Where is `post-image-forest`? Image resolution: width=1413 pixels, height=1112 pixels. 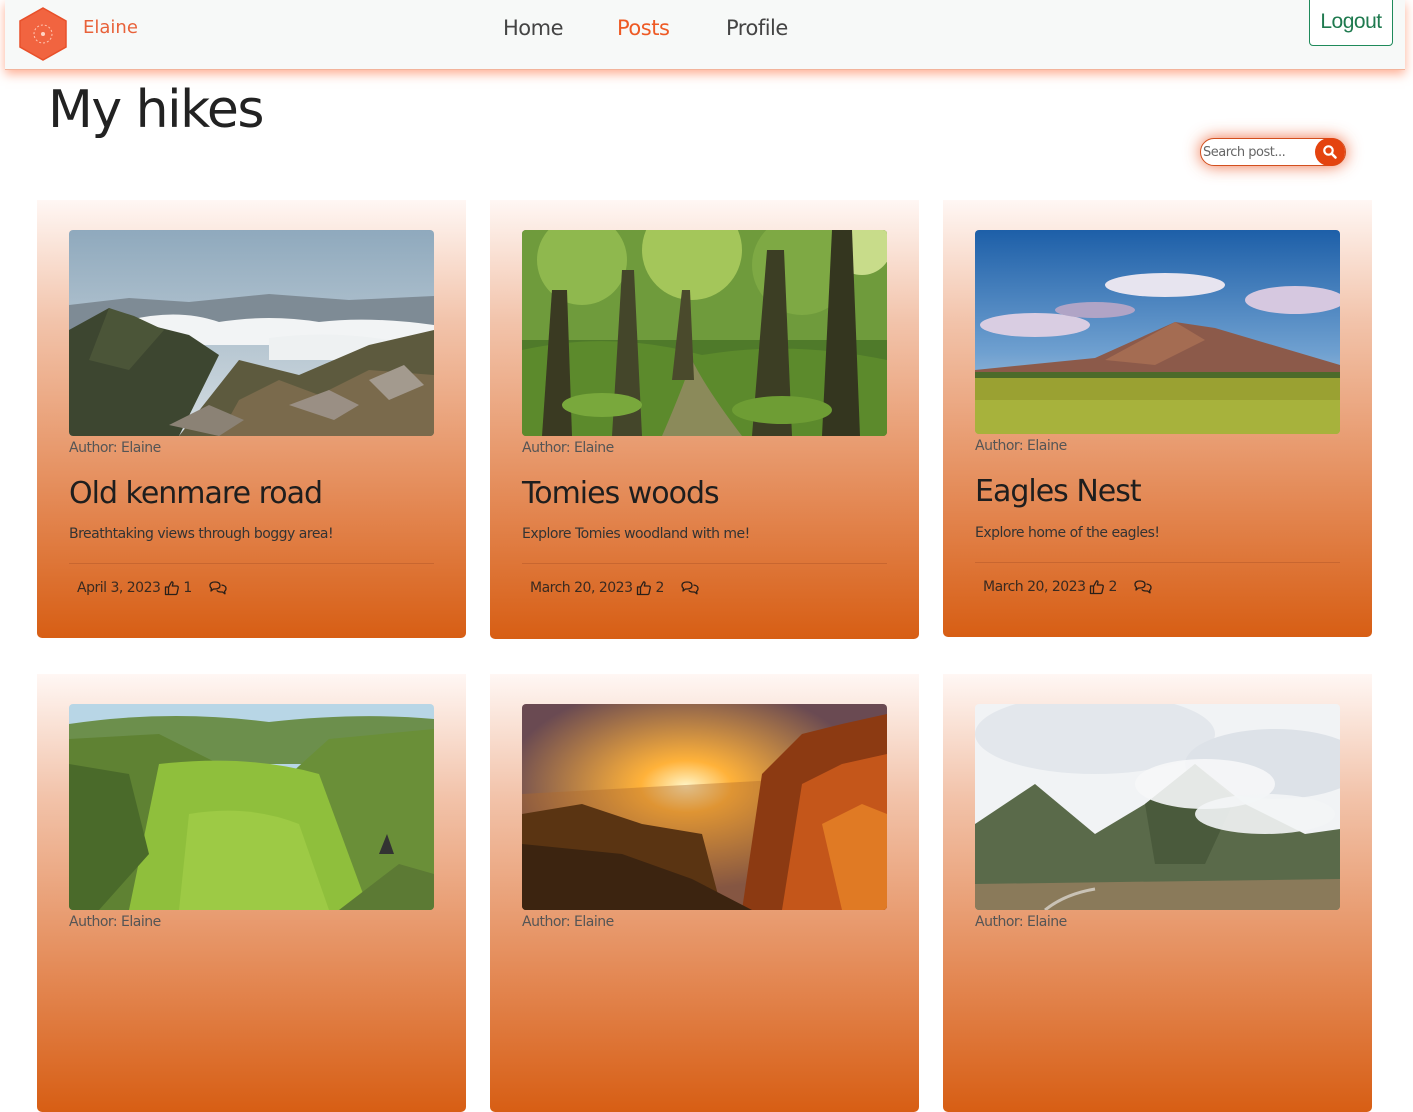
post-image-forest is located at coordinates (704, 333).